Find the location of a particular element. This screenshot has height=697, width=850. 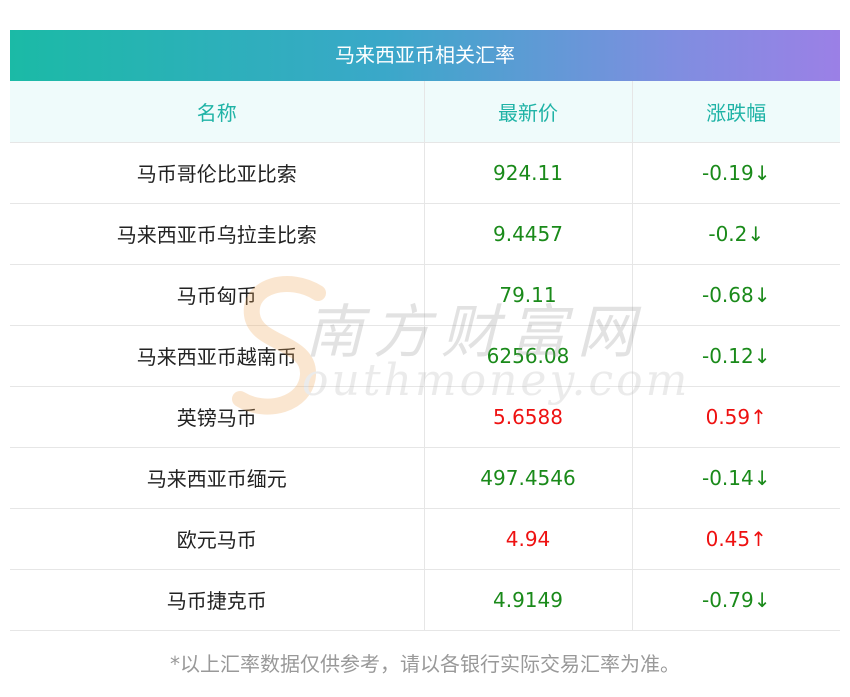

table-row: 马币匈币 79.11 -0.68↓ is located at coordinates (425, 295).